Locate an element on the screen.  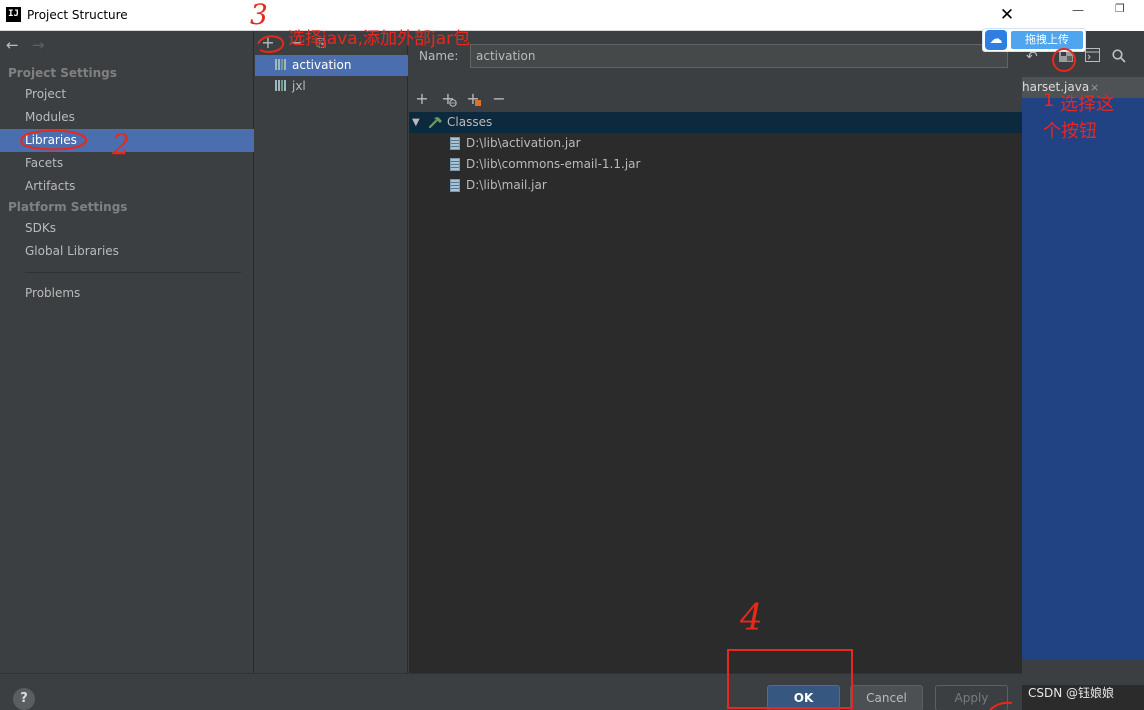
library-name-input: activation is located at coordinates (739, 56).